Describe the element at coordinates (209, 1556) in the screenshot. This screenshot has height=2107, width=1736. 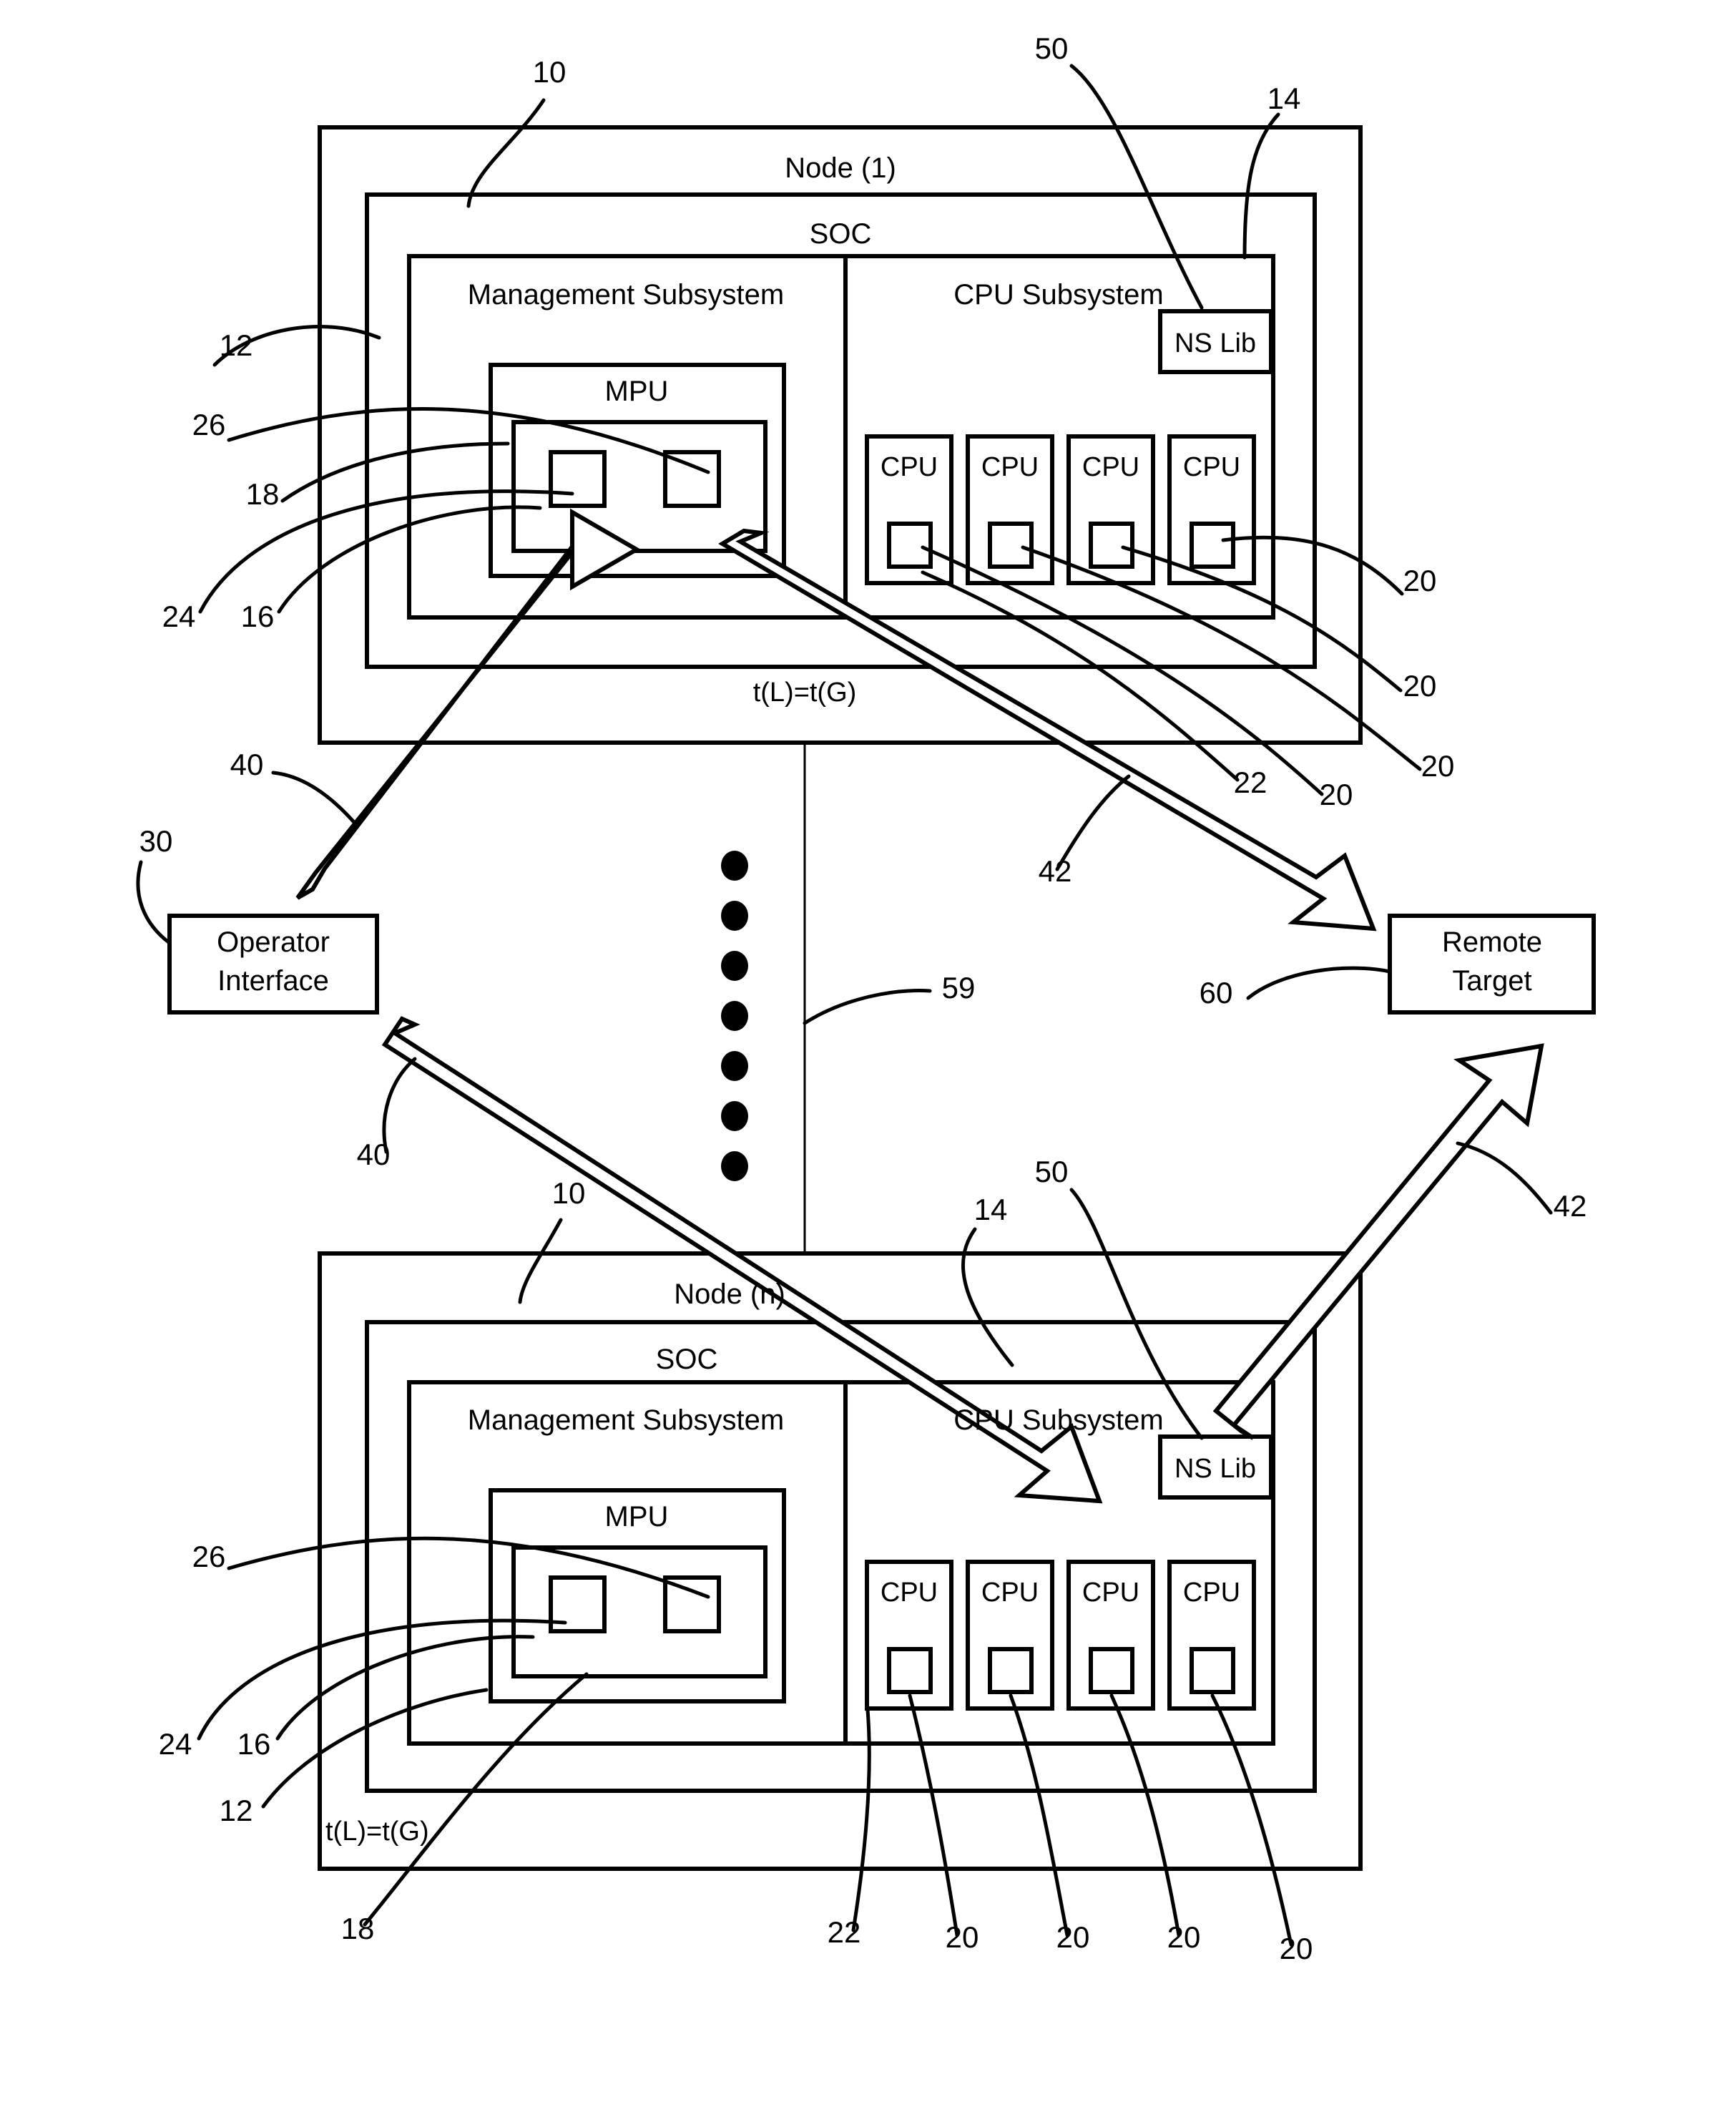
I see `ref-numeral-26-noden: 26` at that location.